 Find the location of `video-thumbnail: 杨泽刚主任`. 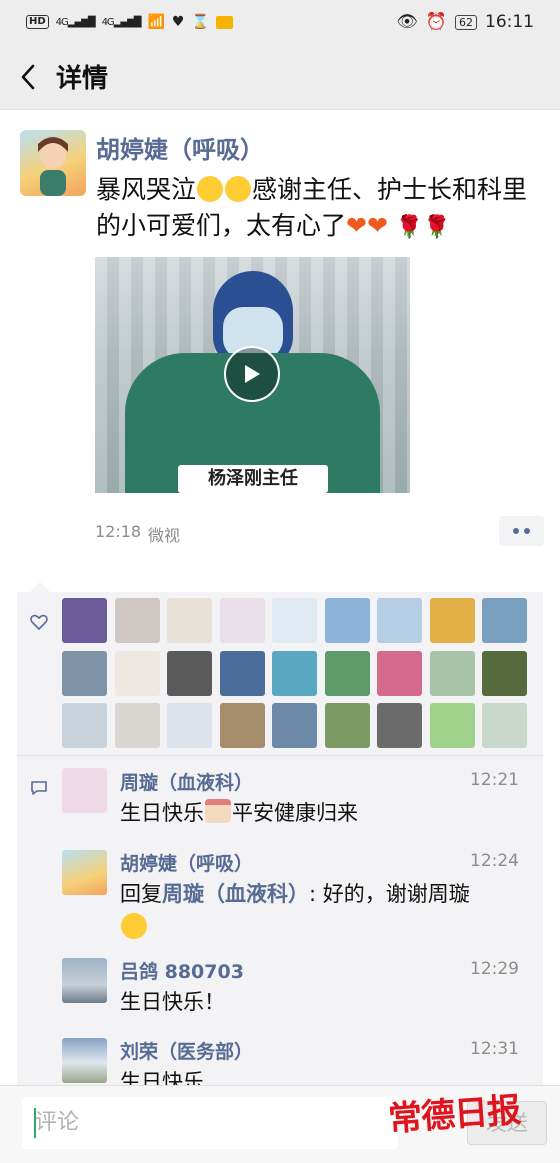

video-thumbnail: 杨泽刚主任 is located at coordinates (252, 375).